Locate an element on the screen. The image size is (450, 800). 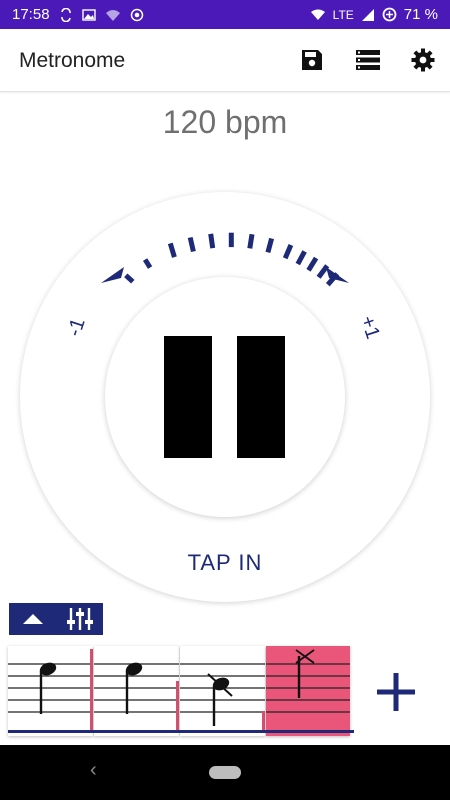
floppy-disk-icon is located at coordinates (312, 60).